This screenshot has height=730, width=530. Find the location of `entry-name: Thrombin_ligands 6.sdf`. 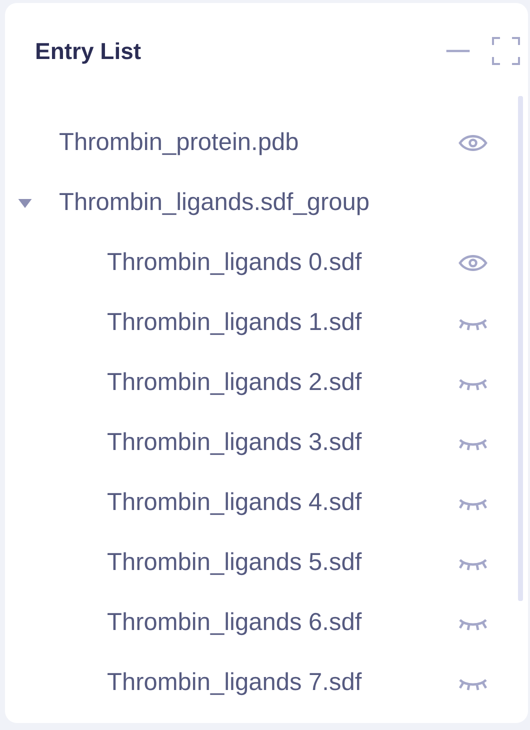

entry-name: Thrombin_ligands 6.sdf is located at coordinates (282, 623).